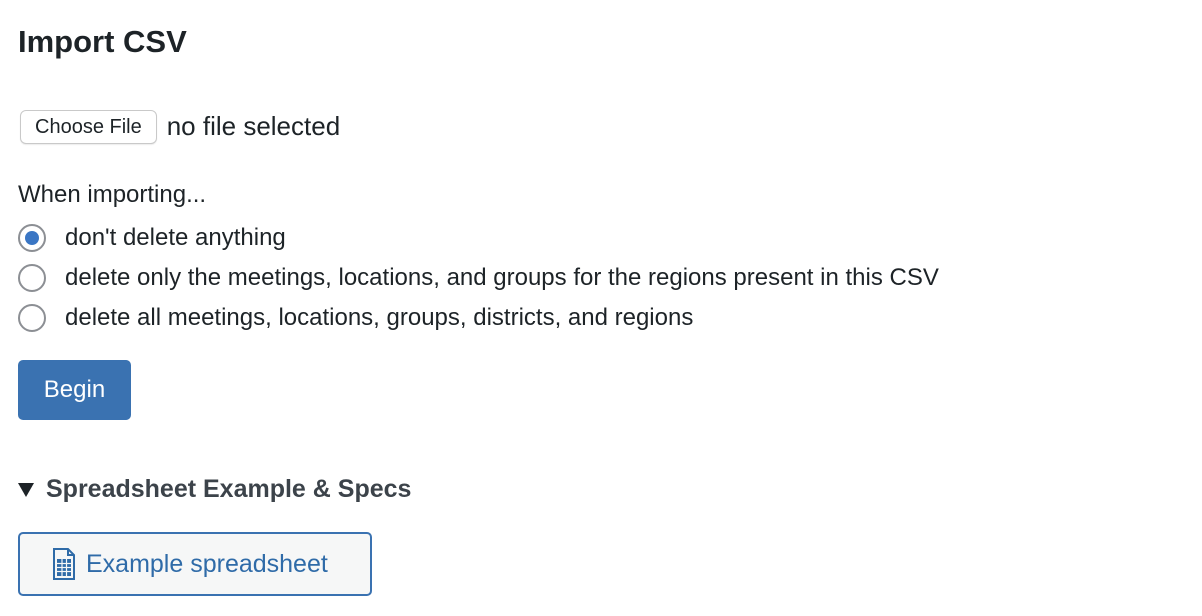 This screenshot has height=616, width=1202. Describe the element at coordinates (478, 238) in the screenshot. I see `radio-option-dont-delete: don't delete anything` at that location.